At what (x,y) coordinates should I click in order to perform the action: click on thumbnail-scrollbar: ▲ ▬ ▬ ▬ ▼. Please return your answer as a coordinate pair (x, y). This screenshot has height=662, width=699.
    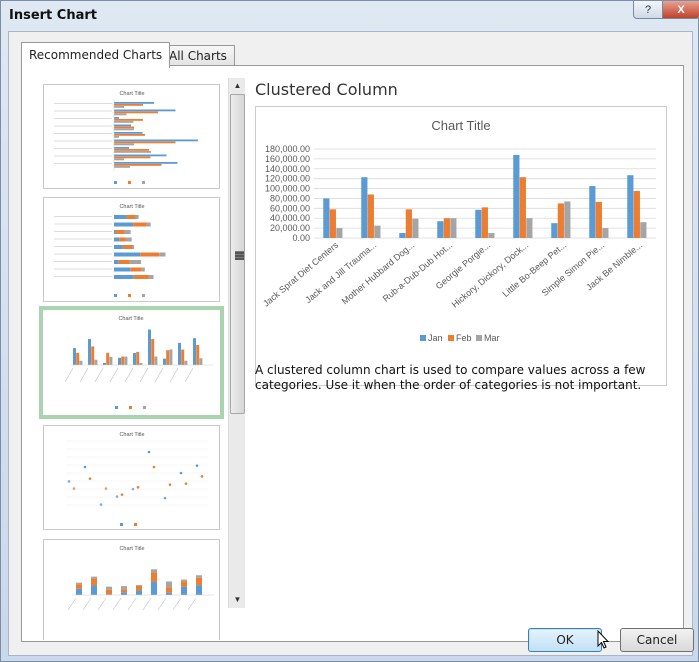
    Looking at the image, I should click on (236, 343).